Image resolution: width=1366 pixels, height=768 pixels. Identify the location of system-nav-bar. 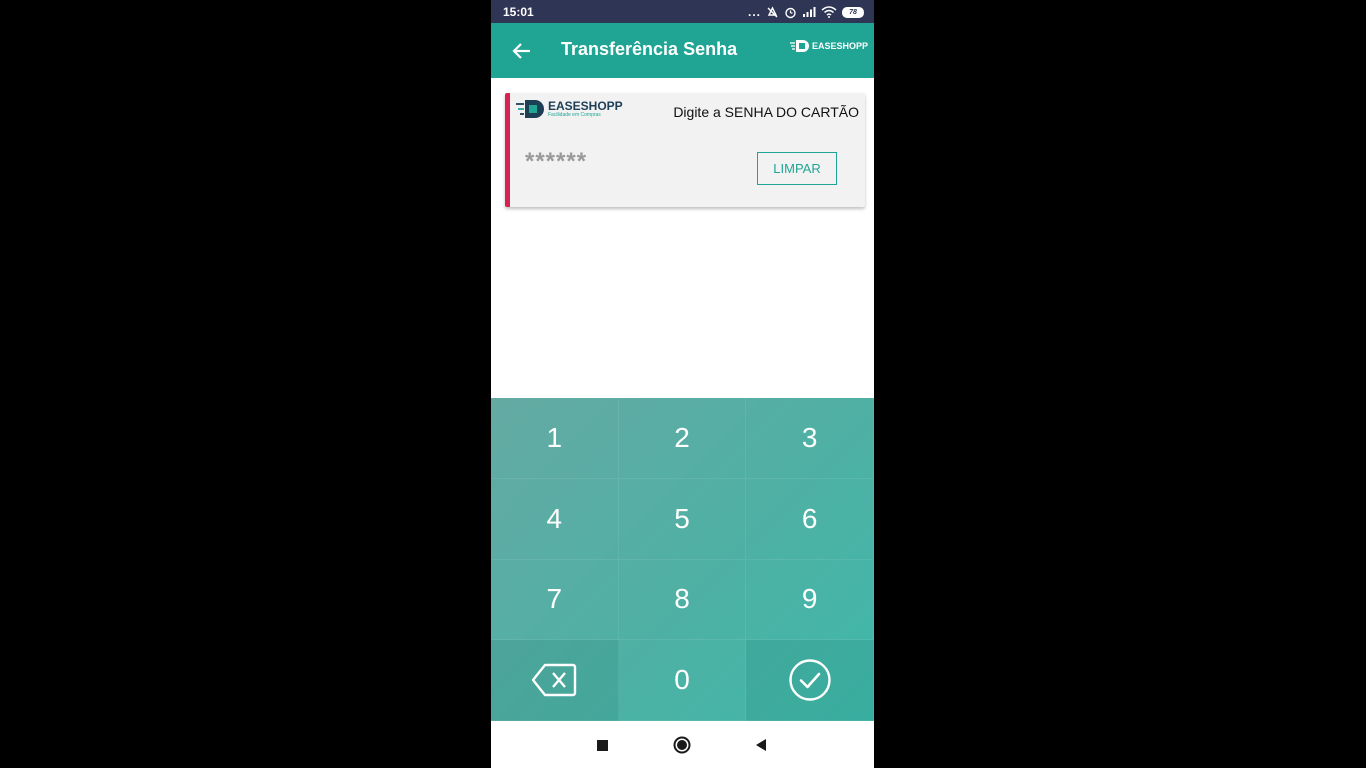
(682, 744).